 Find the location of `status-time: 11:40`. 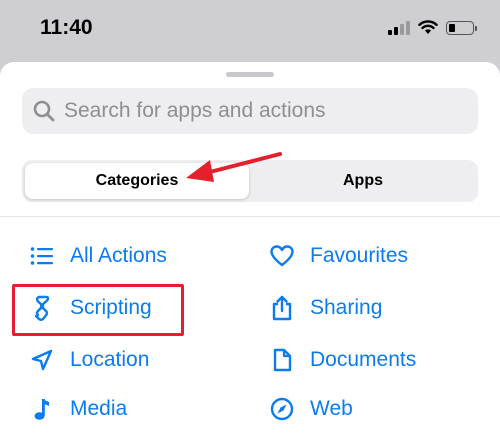

status-time: 11:40 is located at coordinates (66, 27).